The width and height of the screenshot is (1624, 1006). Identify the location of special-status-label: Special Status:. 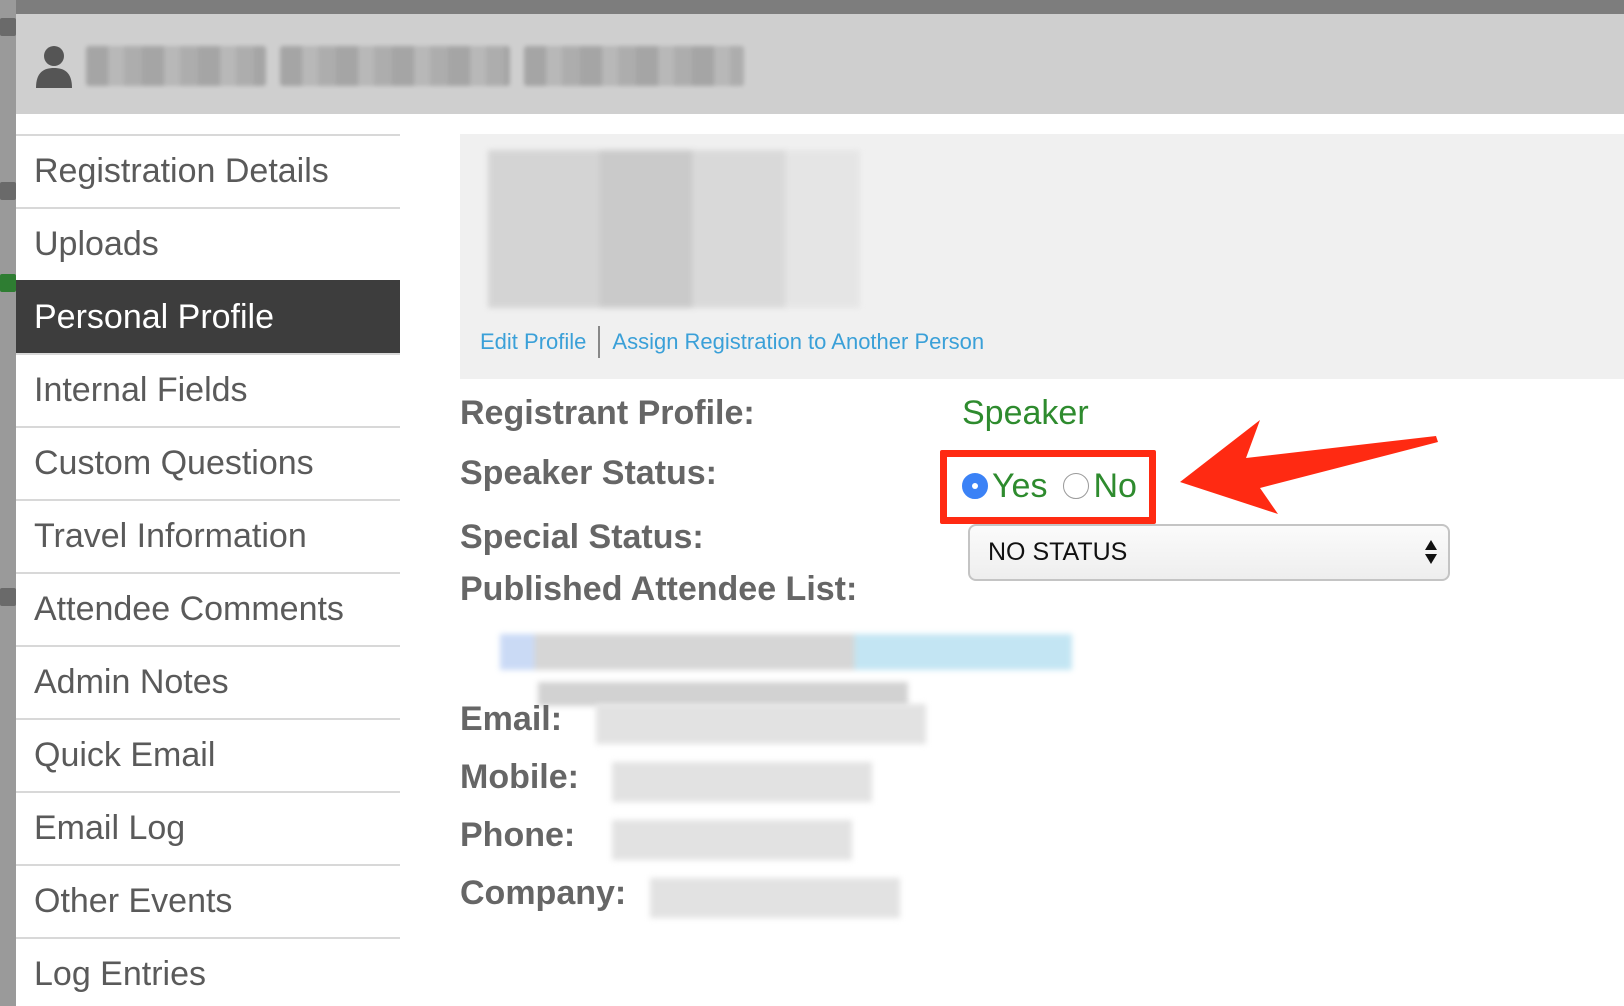
(582, 537).